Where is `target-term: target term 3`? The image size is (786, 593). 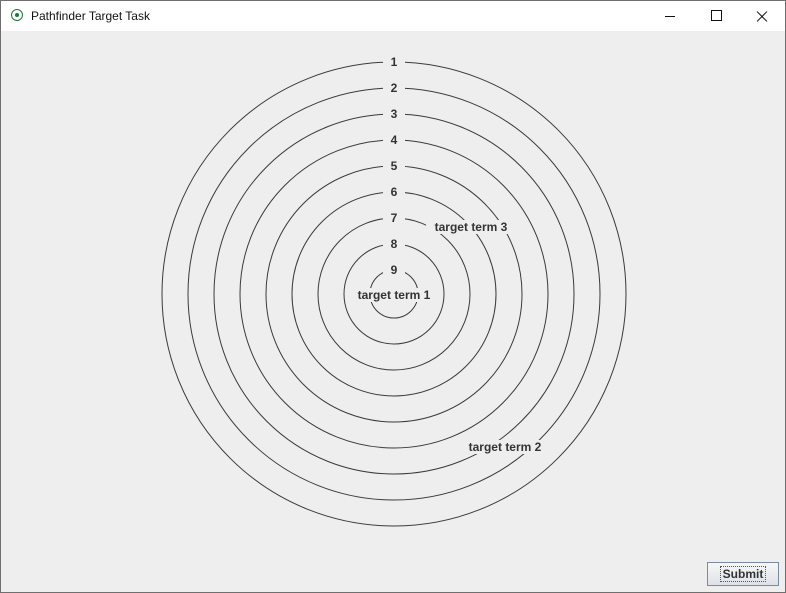
target-term: target term 3 is located at coordinates (471, 227).